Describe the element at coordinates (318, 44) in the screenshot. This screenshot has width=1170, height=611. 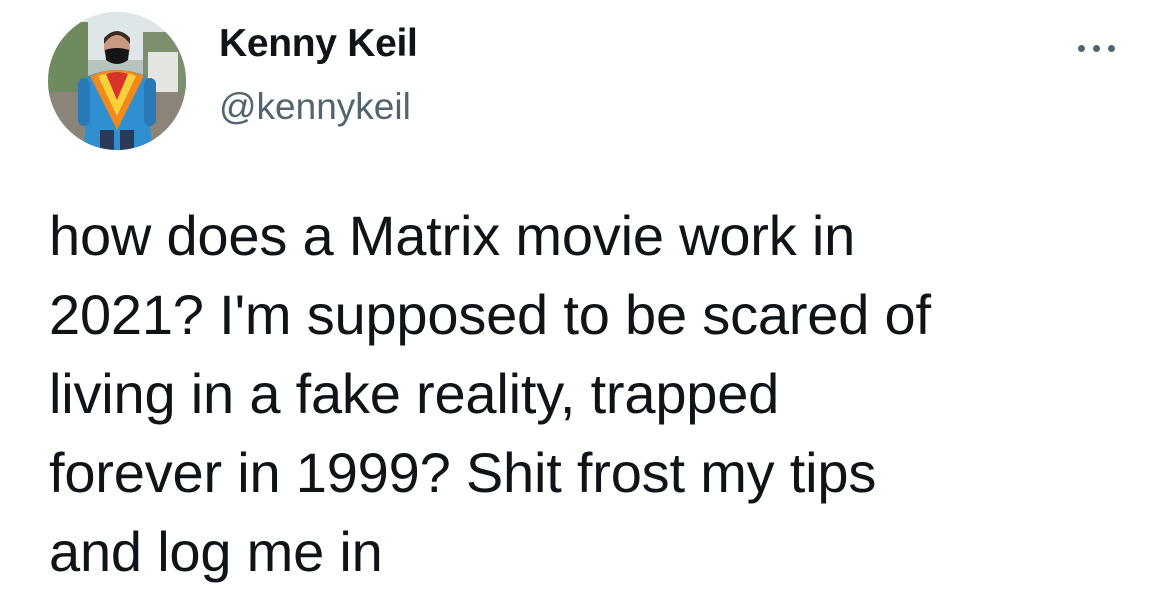
I see `author-display-name: Kenny Keil` at that location.